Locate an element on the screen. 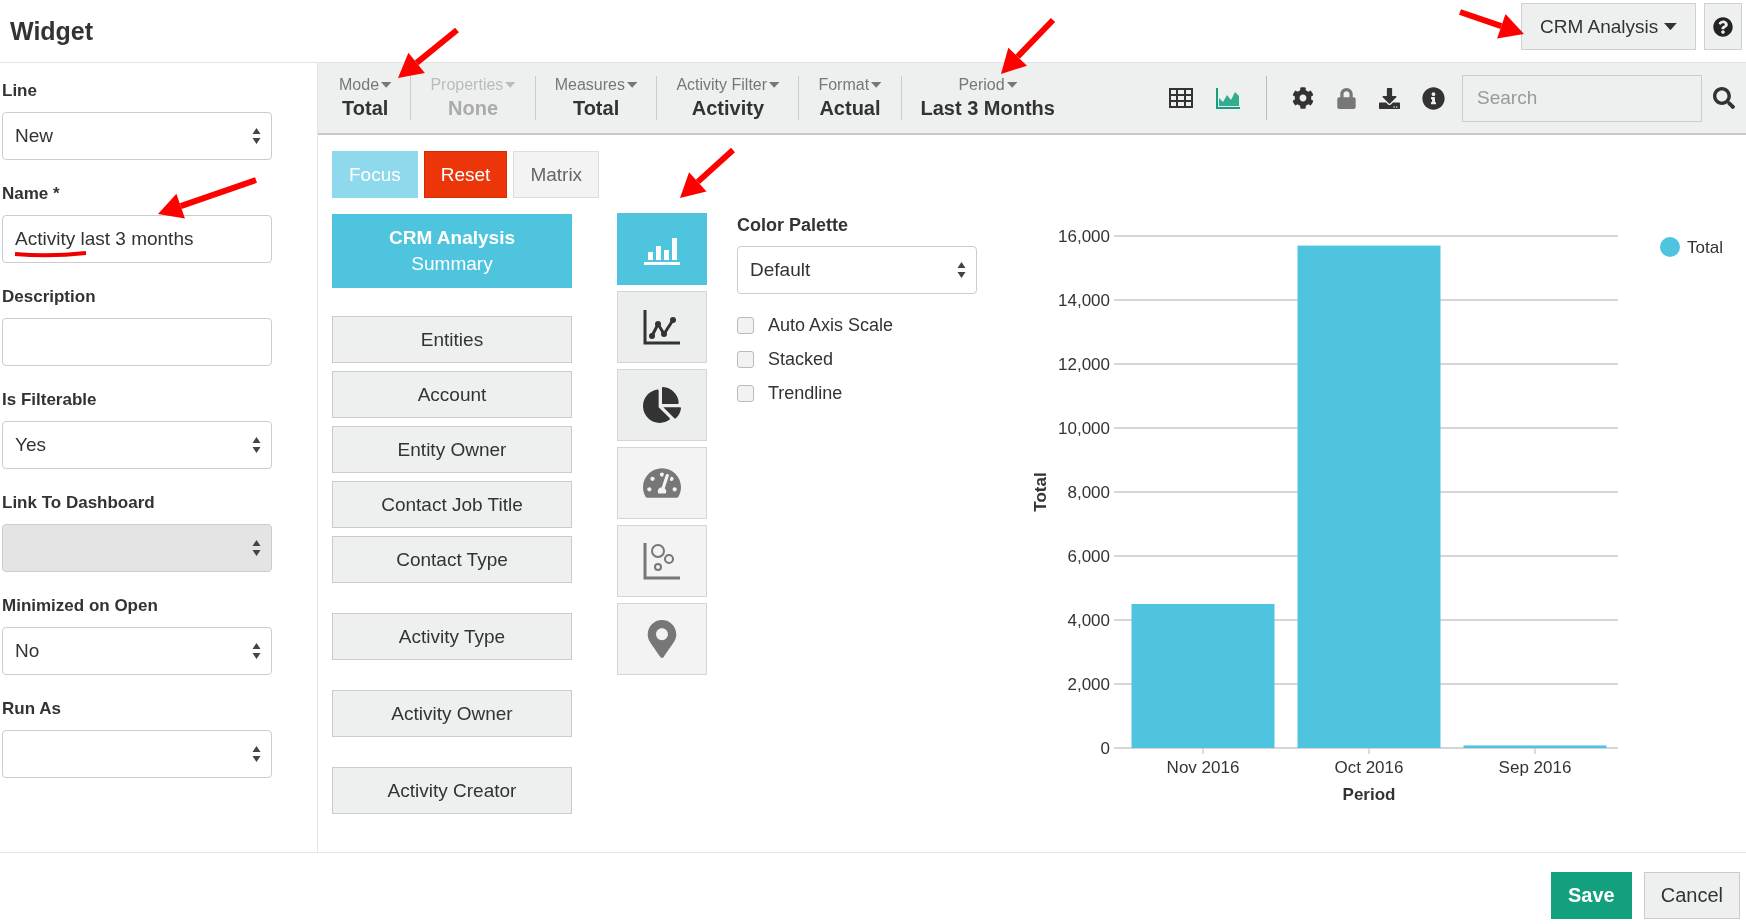 The width and height of the screenshot is (1746, 924). axis-tick-label: 8,000 is located at coordinates (1088, 492).